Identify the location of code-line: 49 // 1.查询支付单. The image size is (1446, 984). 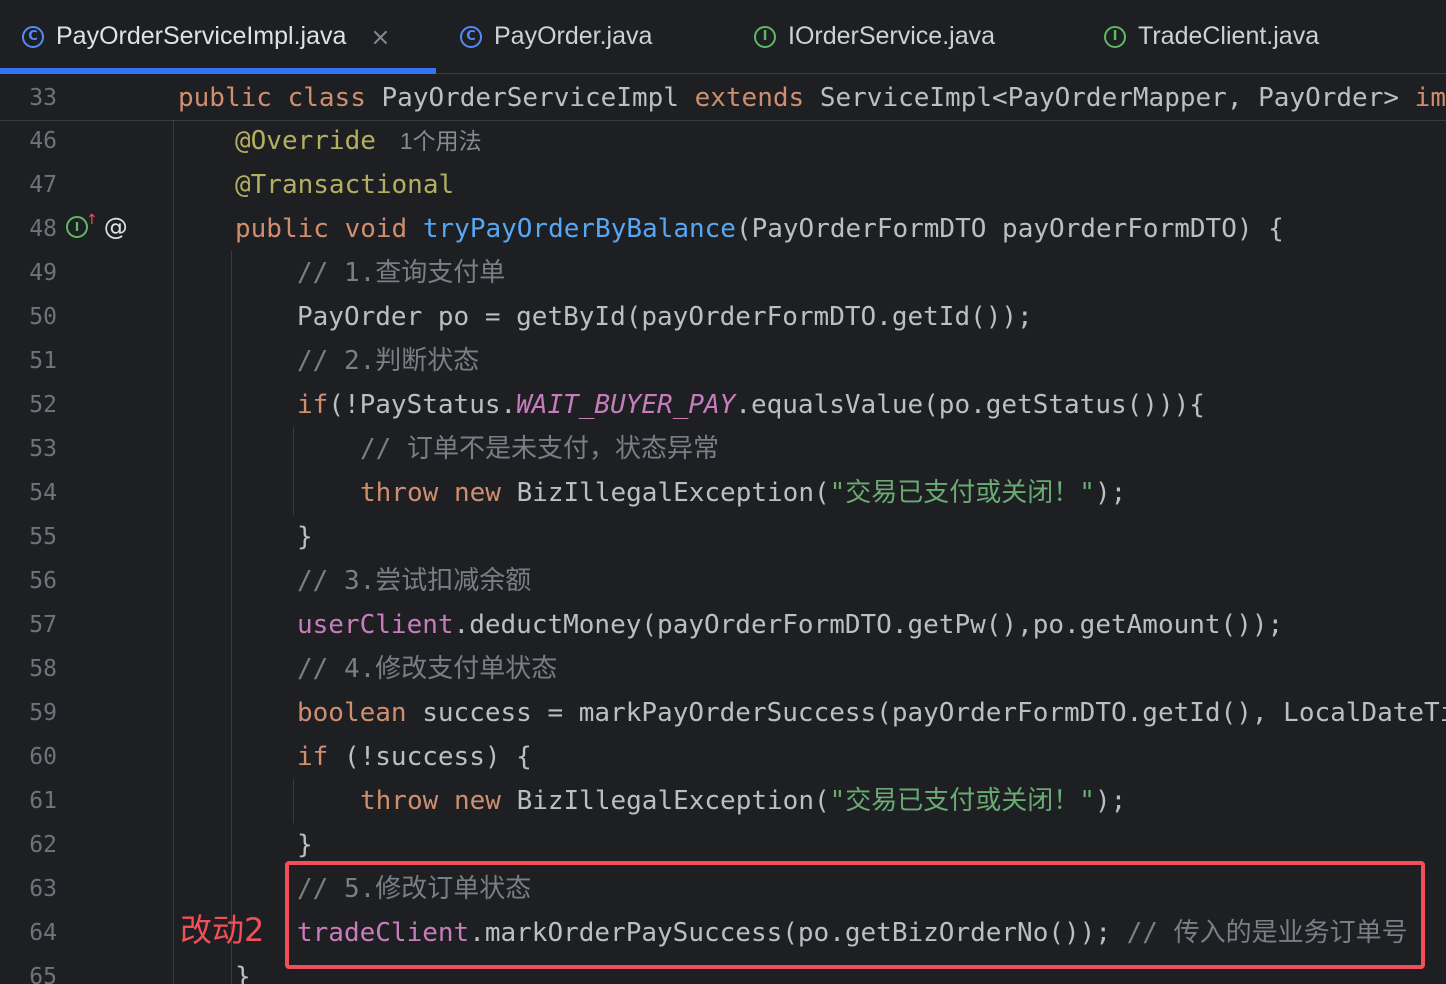
(723, 273).